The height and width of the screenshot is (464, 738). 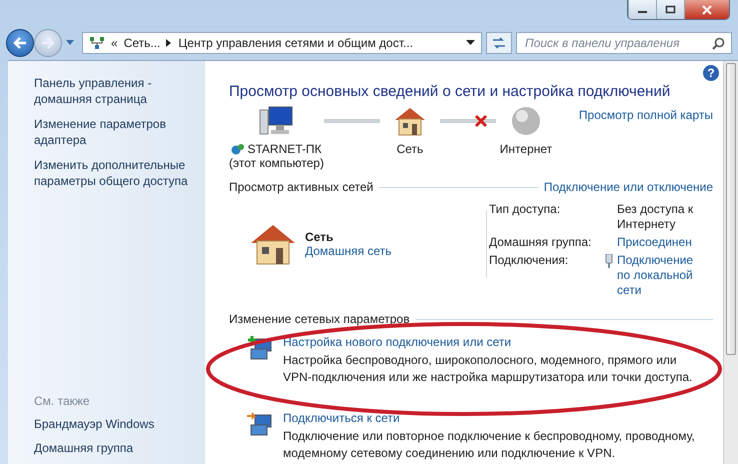 I want to click on network-type-link: Домашняя сеть, so click(x=348, y=251).